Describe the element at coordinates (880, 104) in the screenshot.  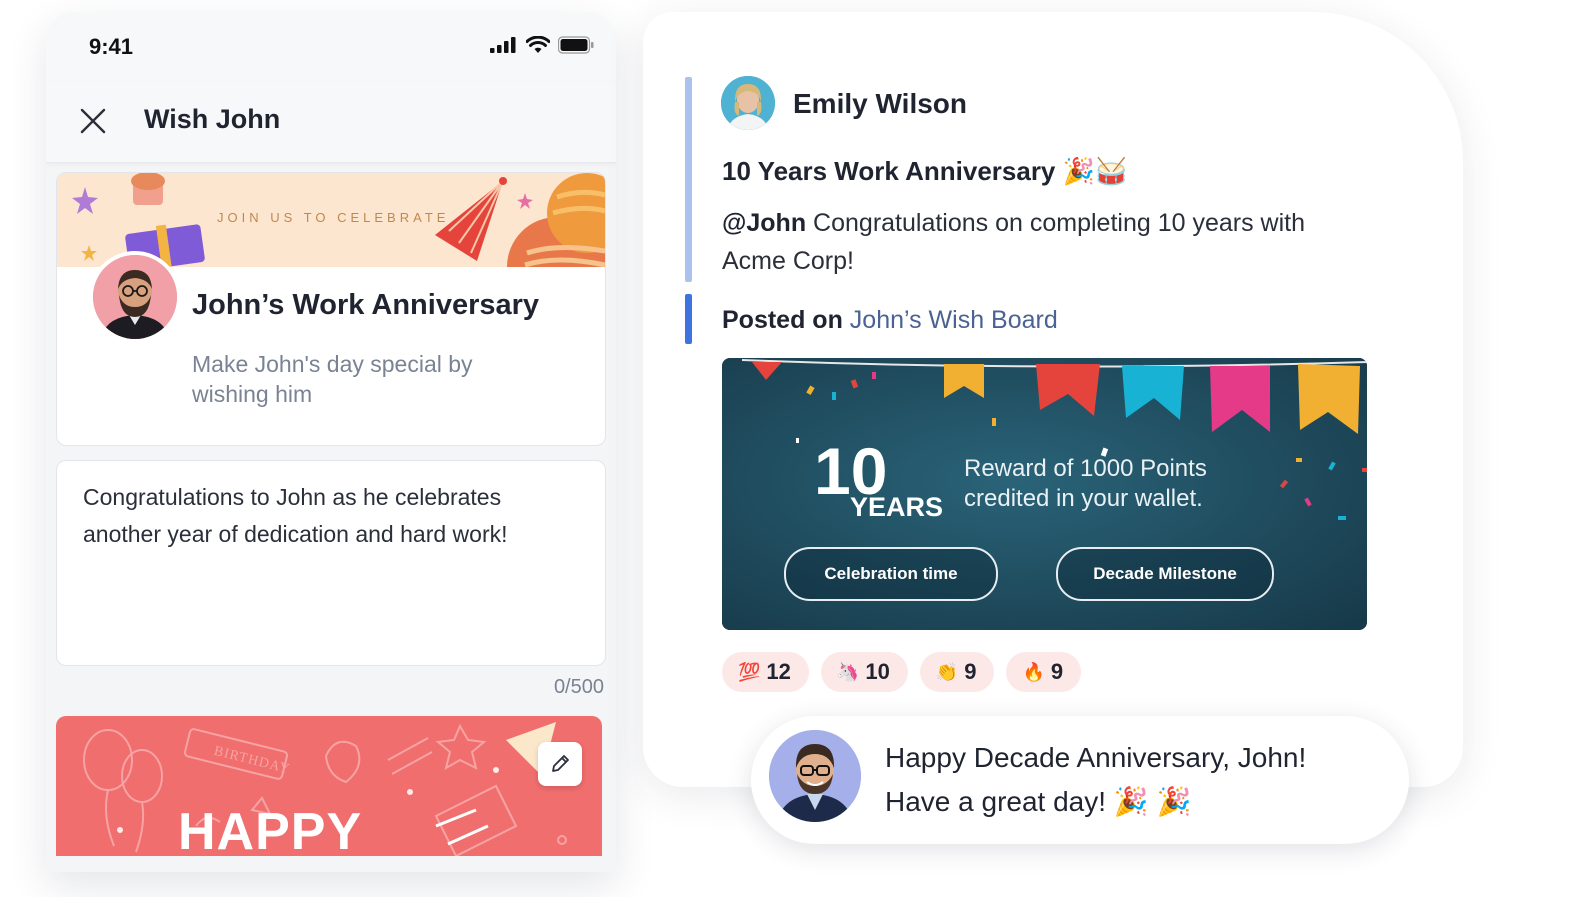
I see `post-author: Emily Wilson` at that location.